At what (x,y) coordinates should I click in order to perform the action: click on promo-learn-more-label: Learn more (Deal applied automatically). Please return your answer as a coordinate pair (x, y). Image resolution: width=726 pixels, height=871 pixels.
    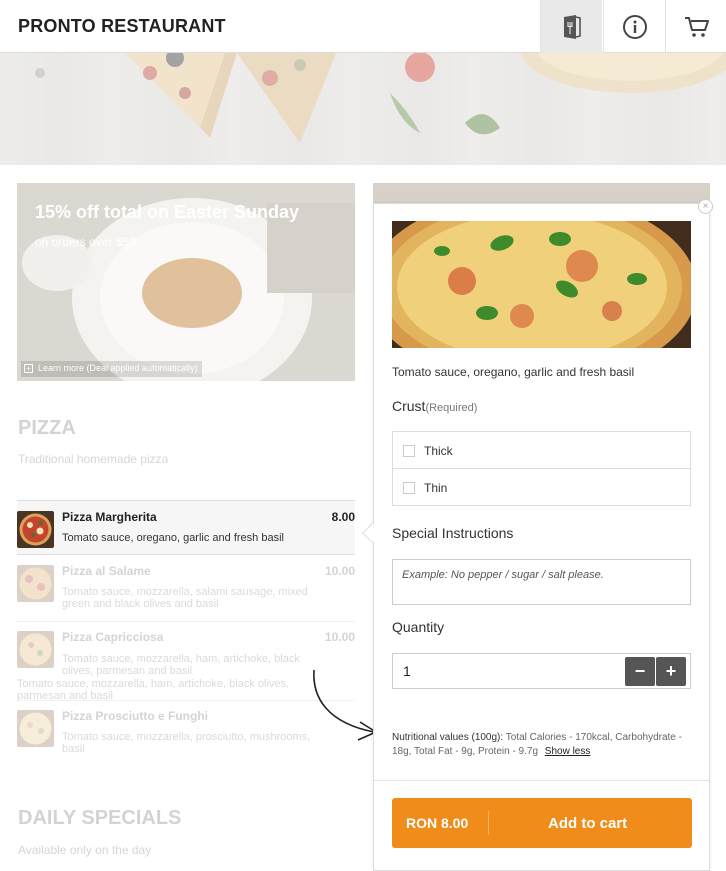
    Looking at the image, I should click on (118, 368).